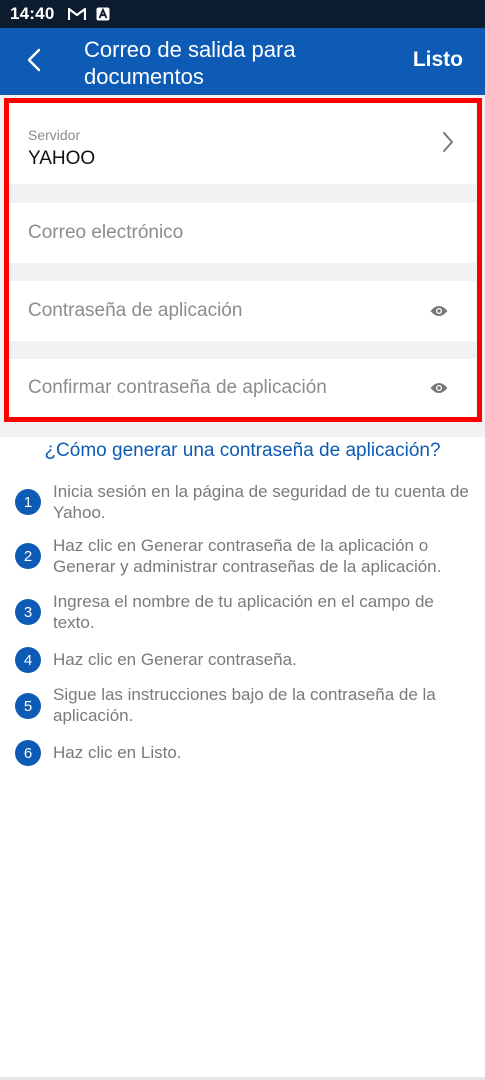  Describe the element at coordinates (28, 612) in the screenshot. I see `step-number: 3` at that location.